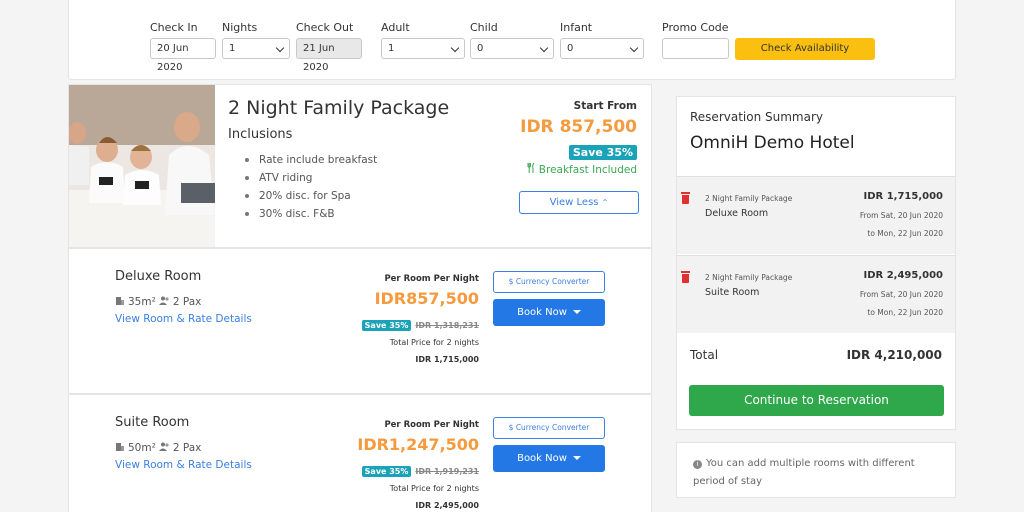 Image resolution: width=1024 pixels, height=512 pixels. I want to click on check-out-label: Check Out, so click(325, 27).